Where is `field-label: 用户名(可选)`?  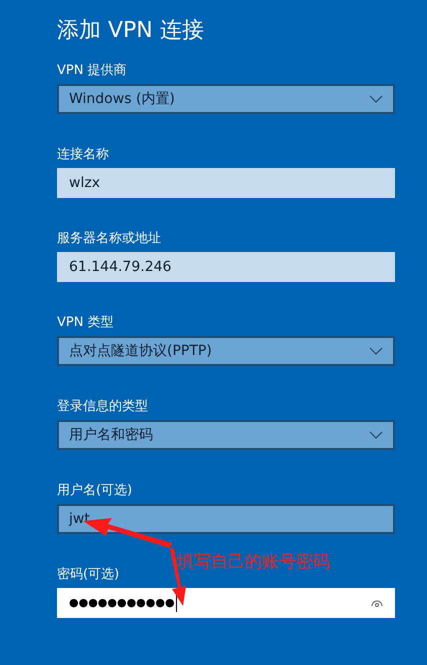
field-label: 用户名(可选) is located at coordinates (94, 491).